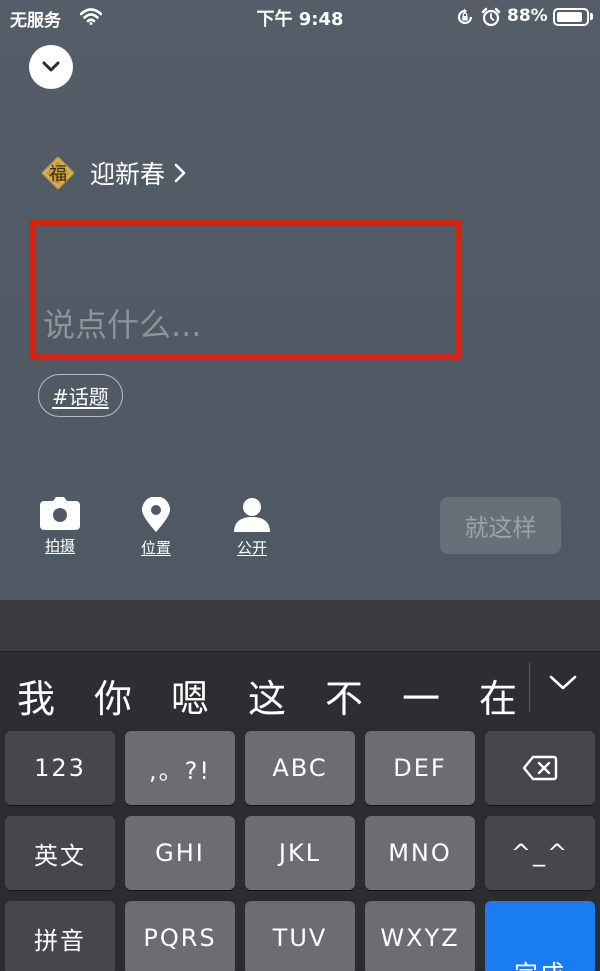  I want to click on privacy-label: 公开, so click(251, 548).